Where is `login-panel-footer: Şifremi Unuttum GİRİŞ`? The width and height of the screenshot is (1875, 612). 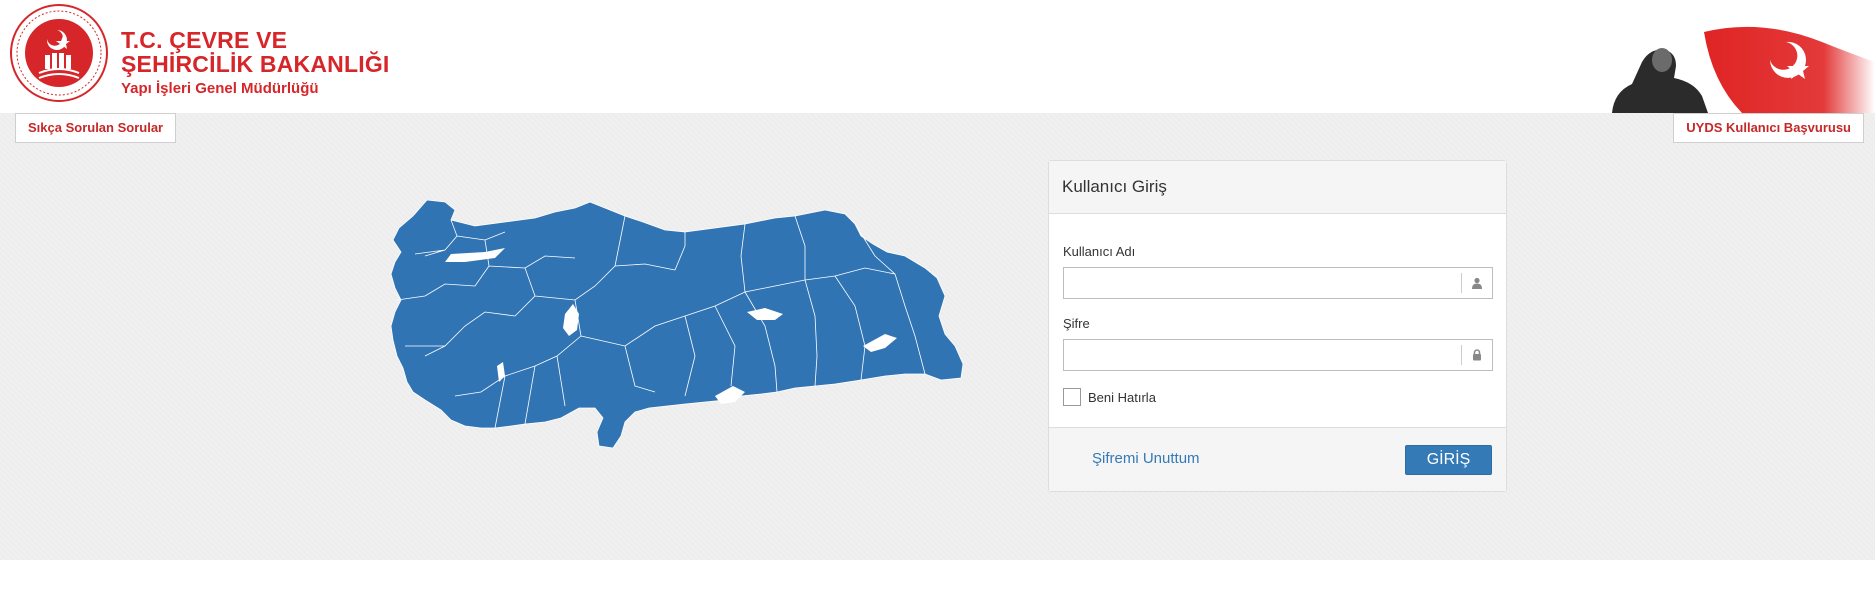 login-panel-footer: Şifremi Unuttum GİRİŞ is located at coordinates (1277, 459).